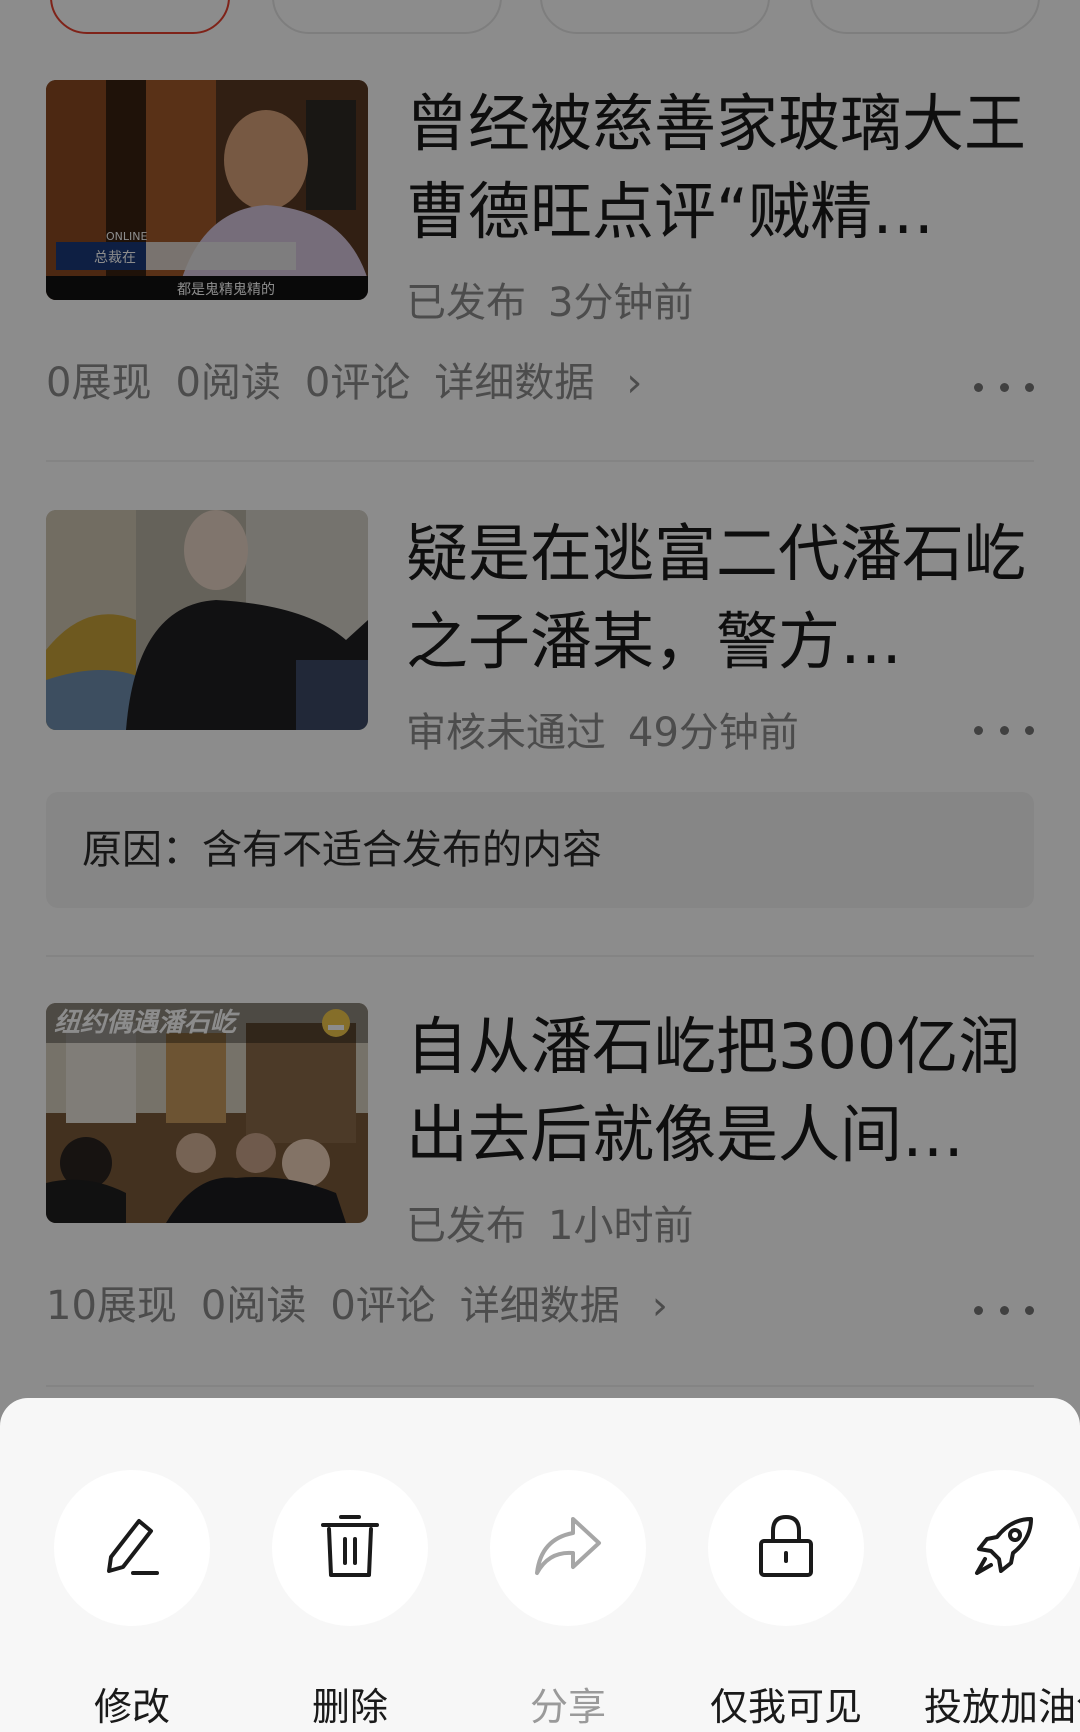 The image size is (1080, 1732). Describe the element at coordinates (785, 1707) in the screenshot. I see `private-visibility-label: 仅我可见` at that location.